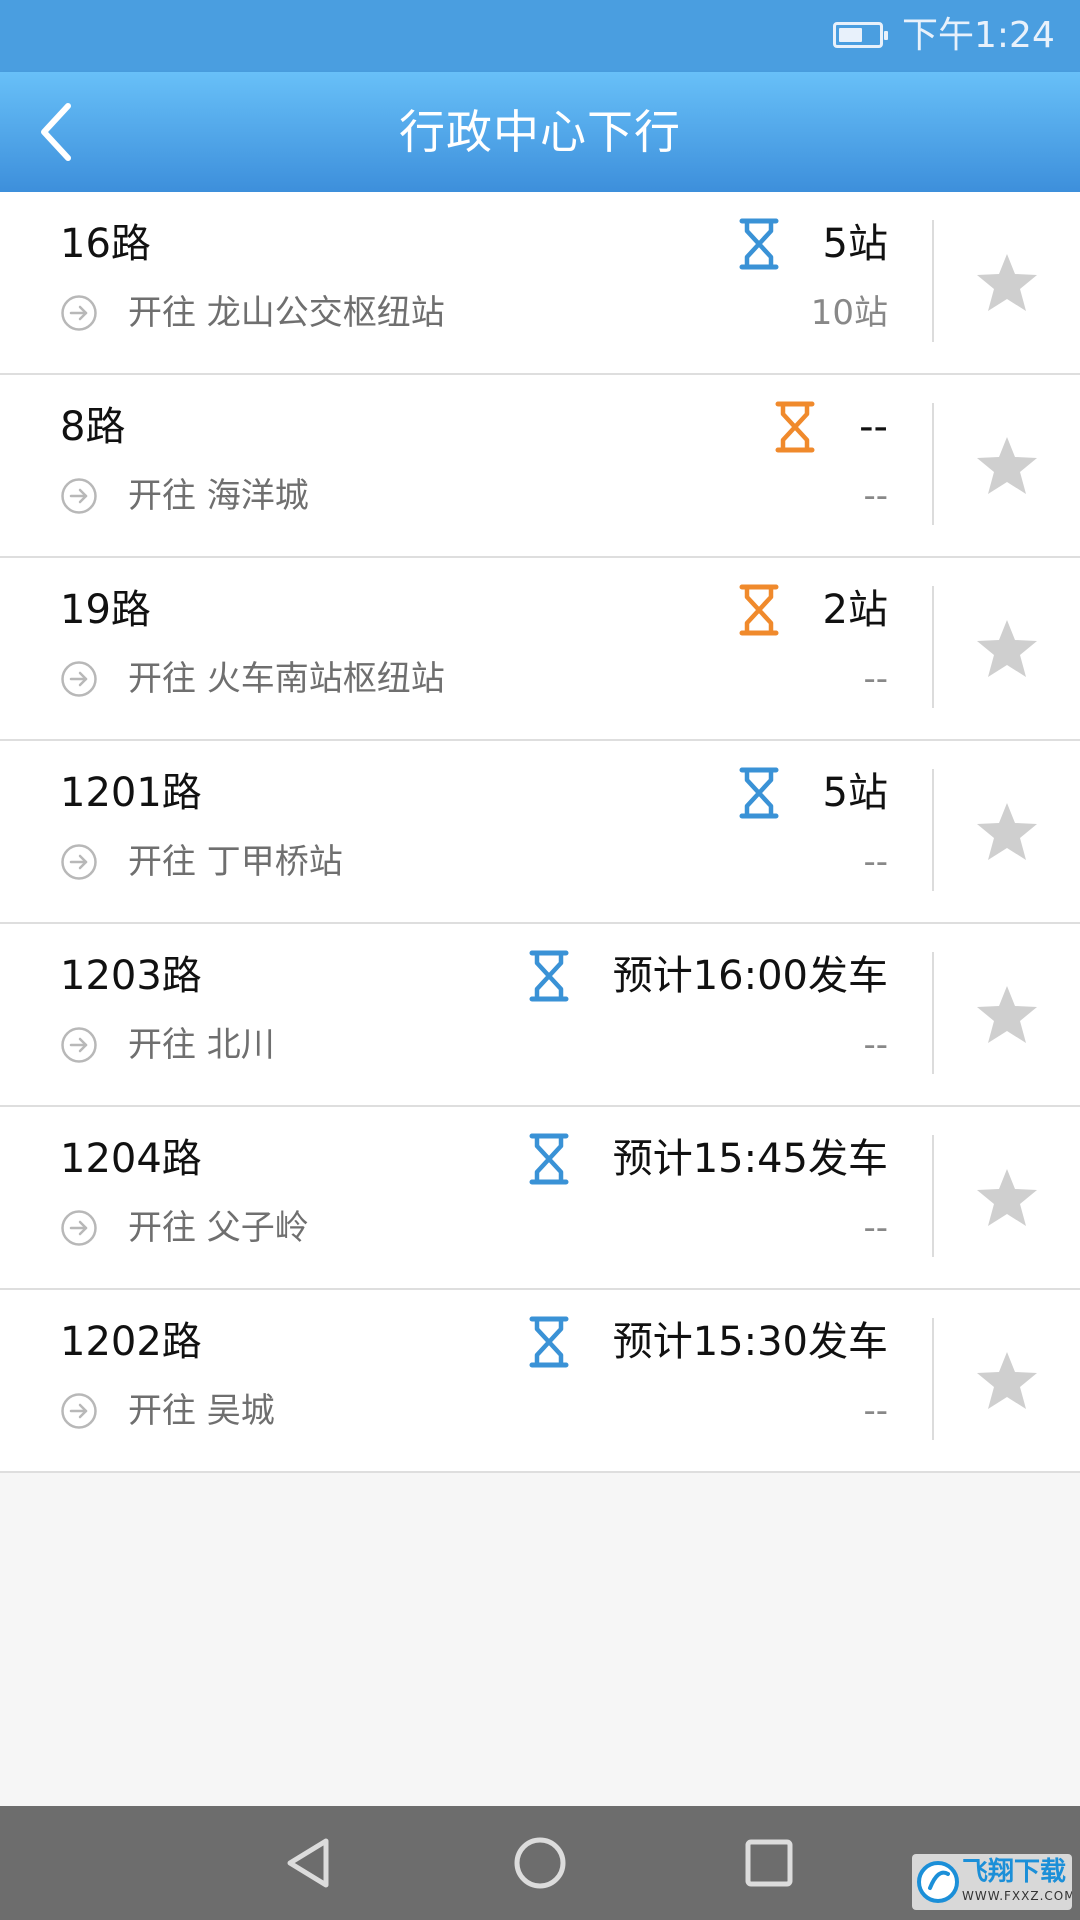  What do you see at coordinates (860, 35) in the screenshot?
I see `battery-icon` at bounding box center [860, 35].